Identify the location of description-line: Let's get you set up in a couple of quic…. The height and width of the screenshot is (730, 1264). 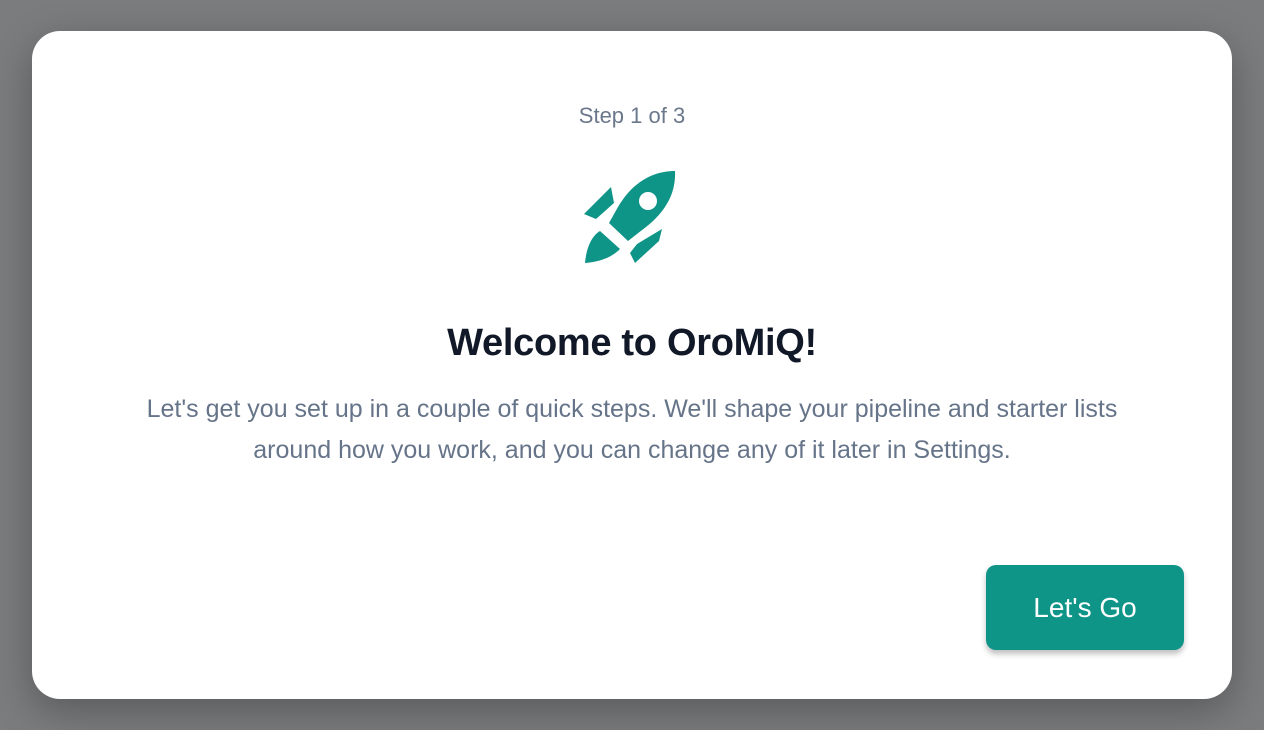
(632, 409).